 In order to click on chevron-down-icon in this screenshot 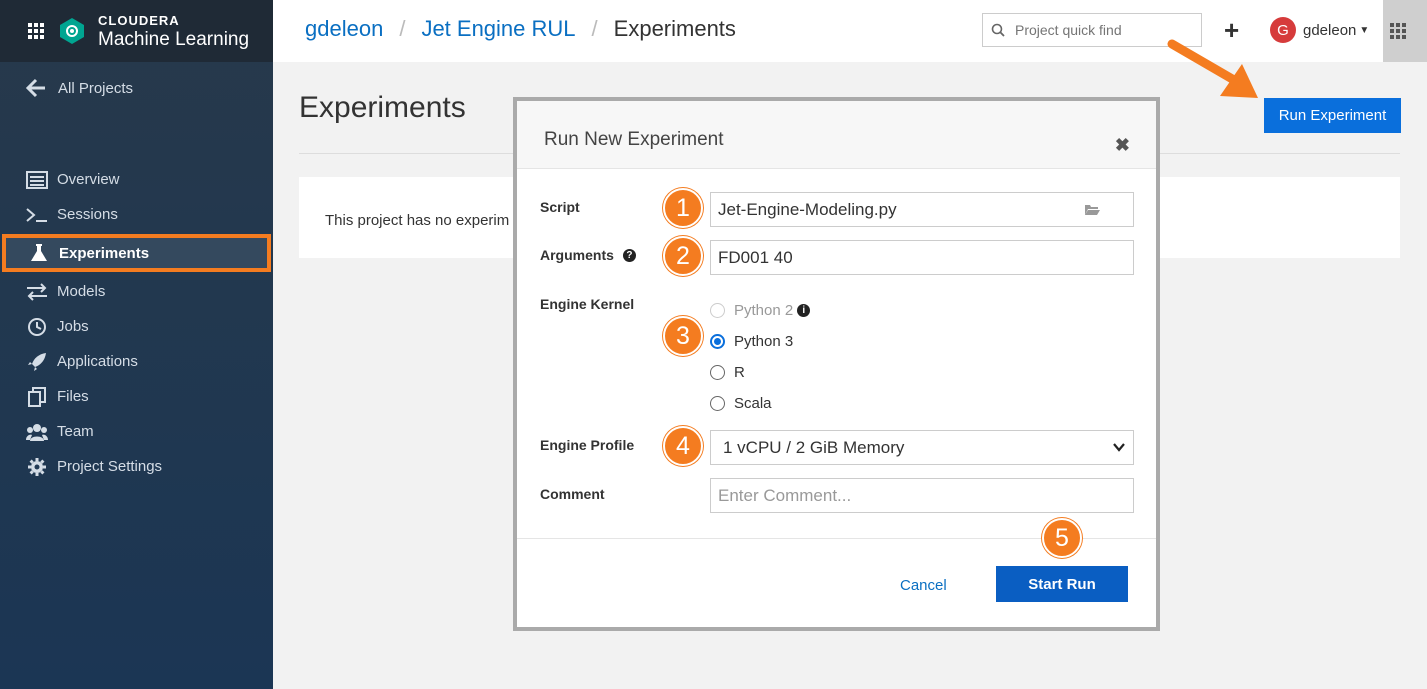, I will do `click(1119, 447)`.